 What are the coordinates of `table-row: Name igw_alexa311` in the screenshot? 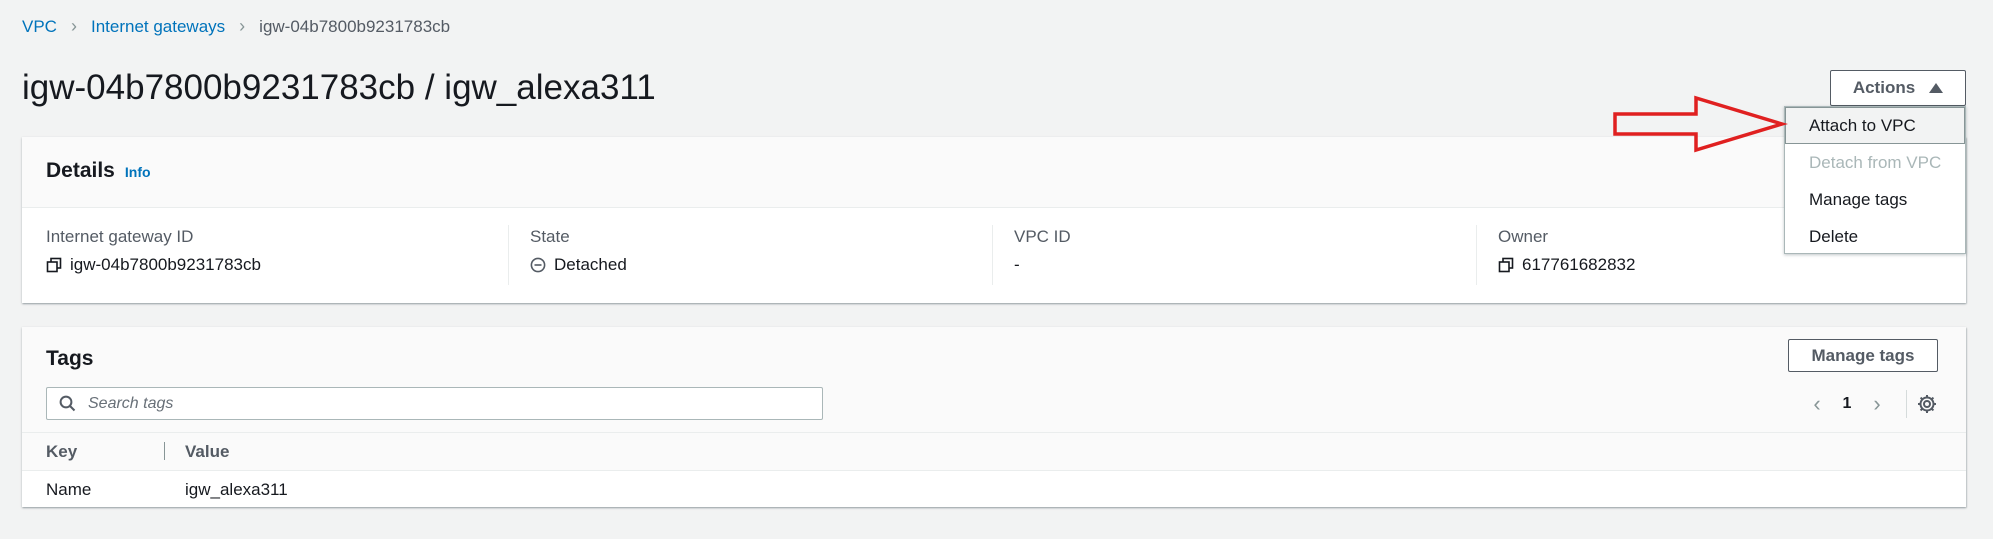 It's located at (994, 489).